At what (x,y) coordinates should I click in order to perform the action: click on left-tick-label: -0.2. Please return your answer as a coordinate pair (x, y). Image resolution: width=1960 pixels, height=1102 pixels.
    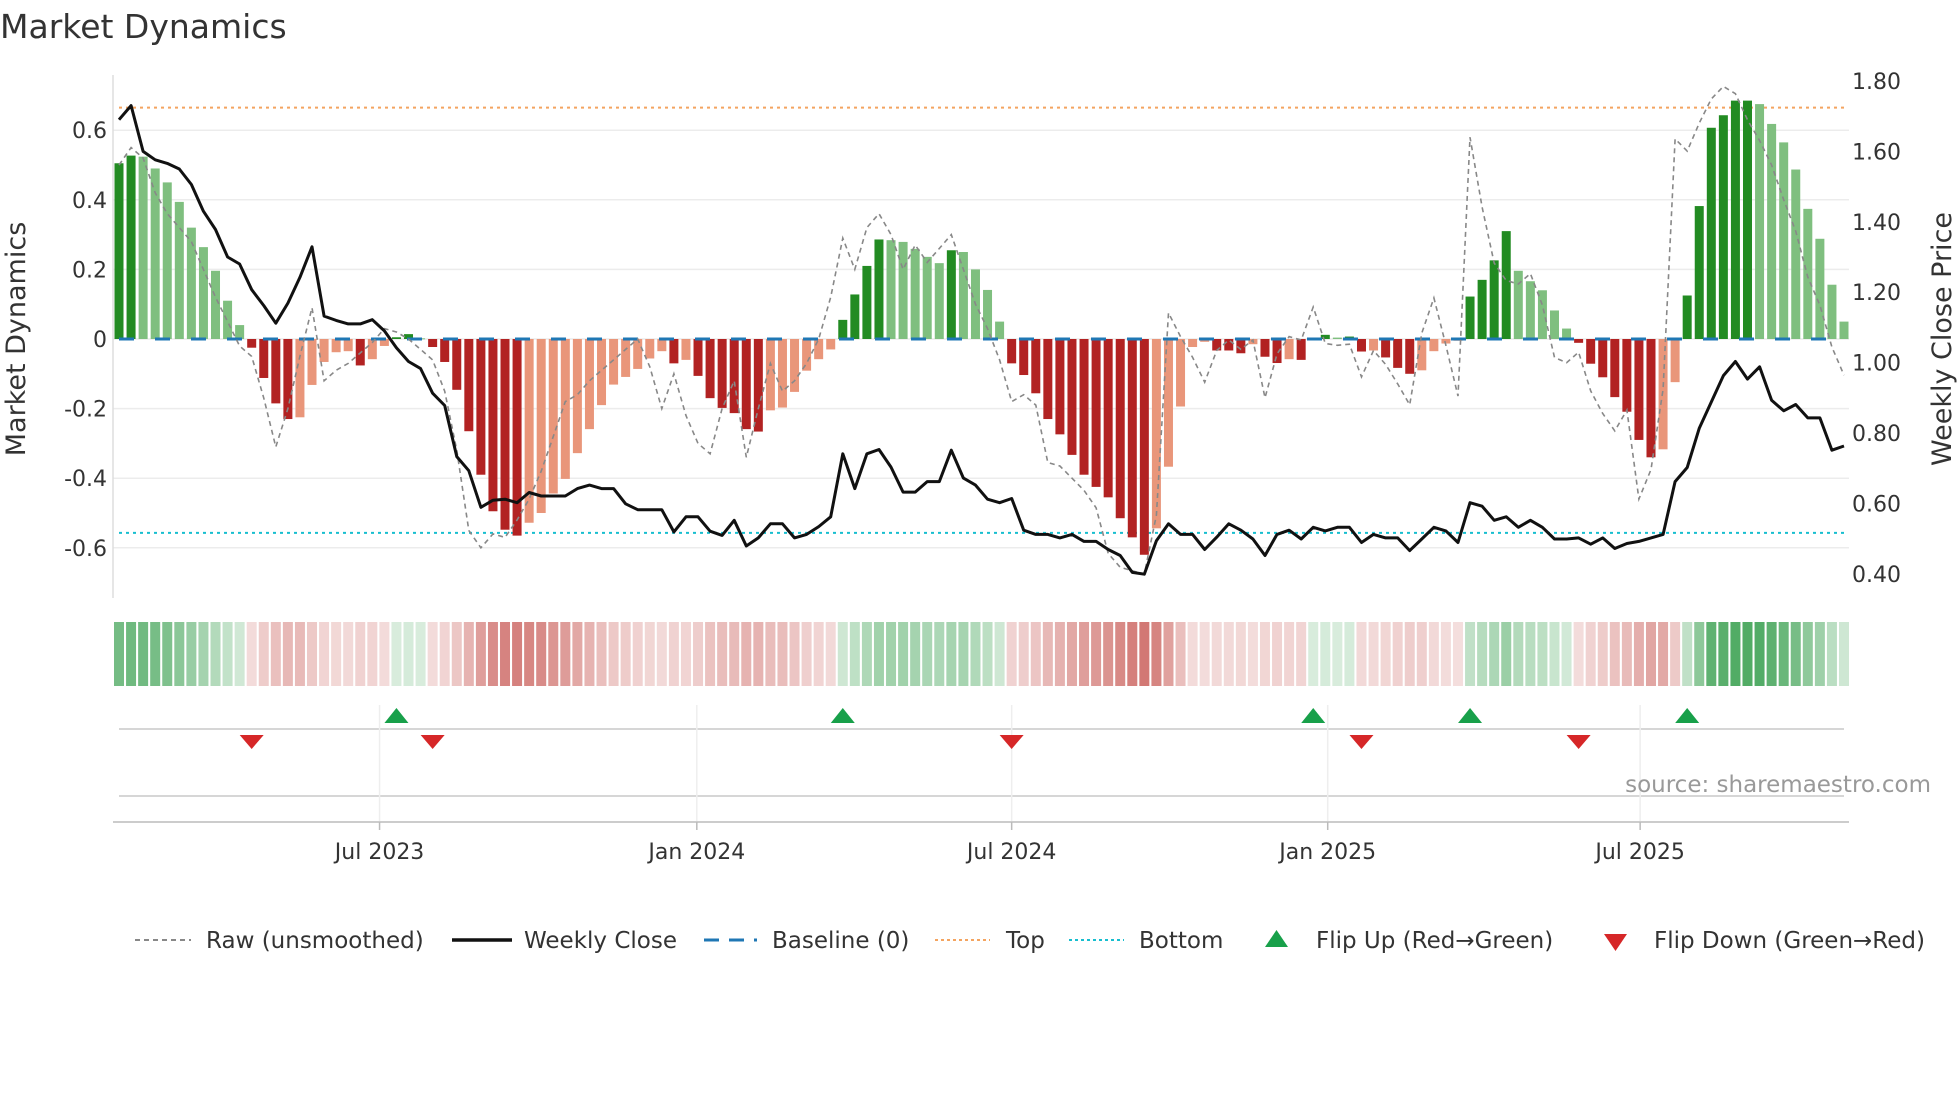
    Looking at the image, I should click on (85, 410).